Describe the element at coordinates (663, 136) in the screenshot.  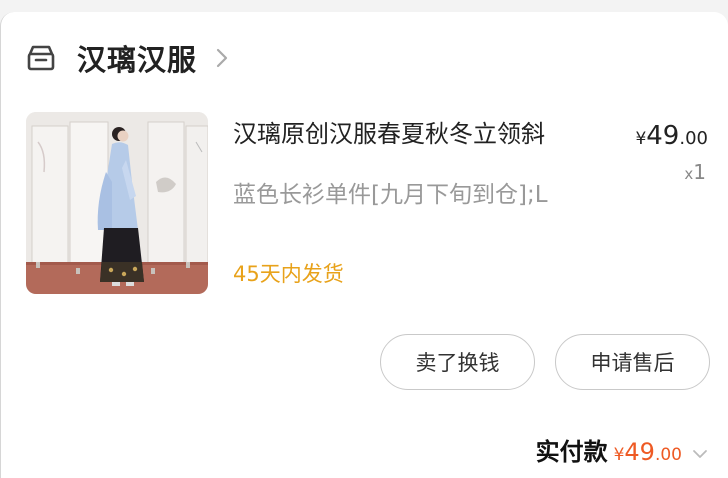
I see `price-integer: 49` at that location.